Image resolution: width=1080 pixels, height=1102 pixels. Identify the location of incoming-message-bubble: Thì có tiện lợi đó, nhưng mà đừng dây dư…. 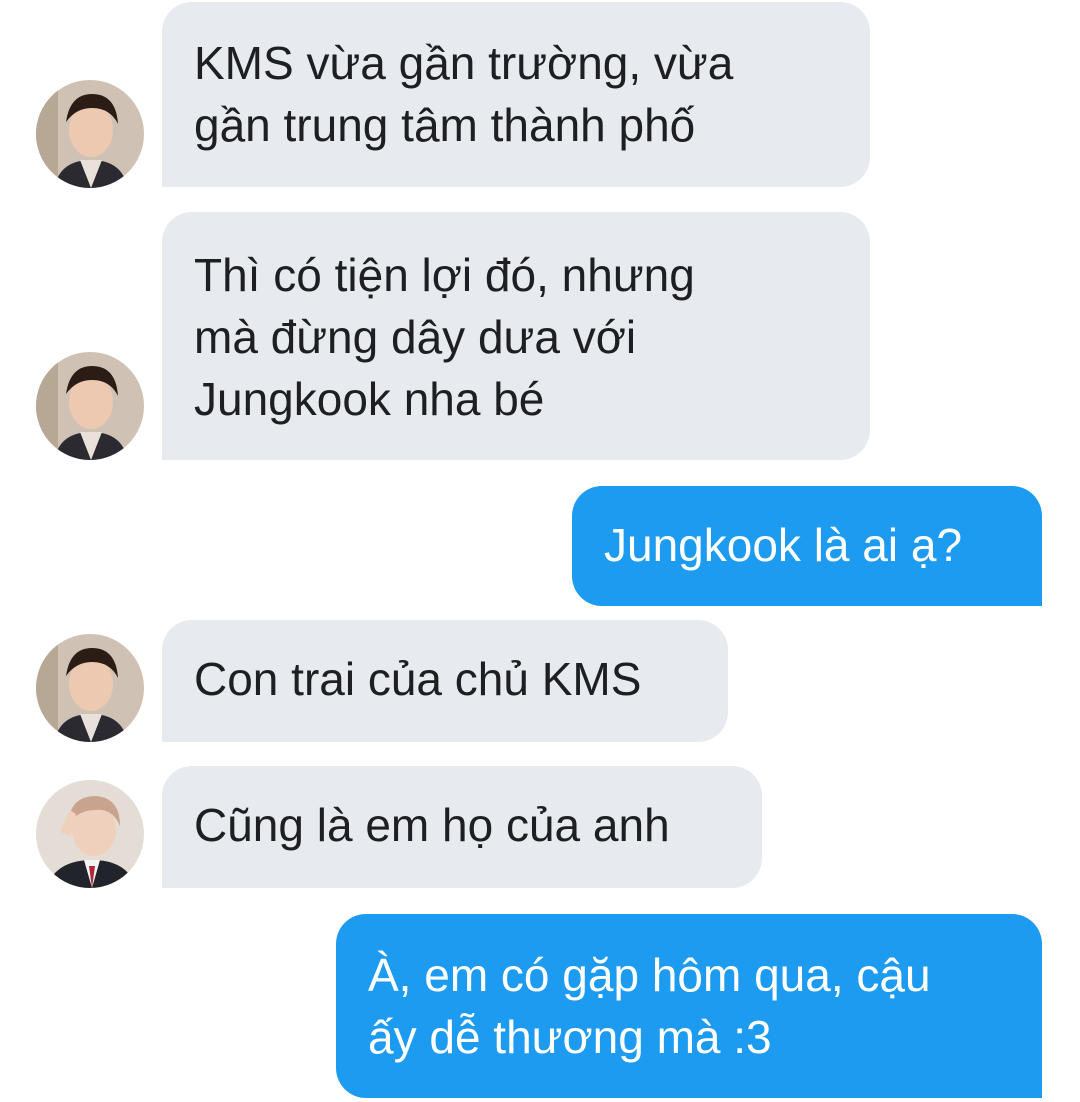
(516, 336).